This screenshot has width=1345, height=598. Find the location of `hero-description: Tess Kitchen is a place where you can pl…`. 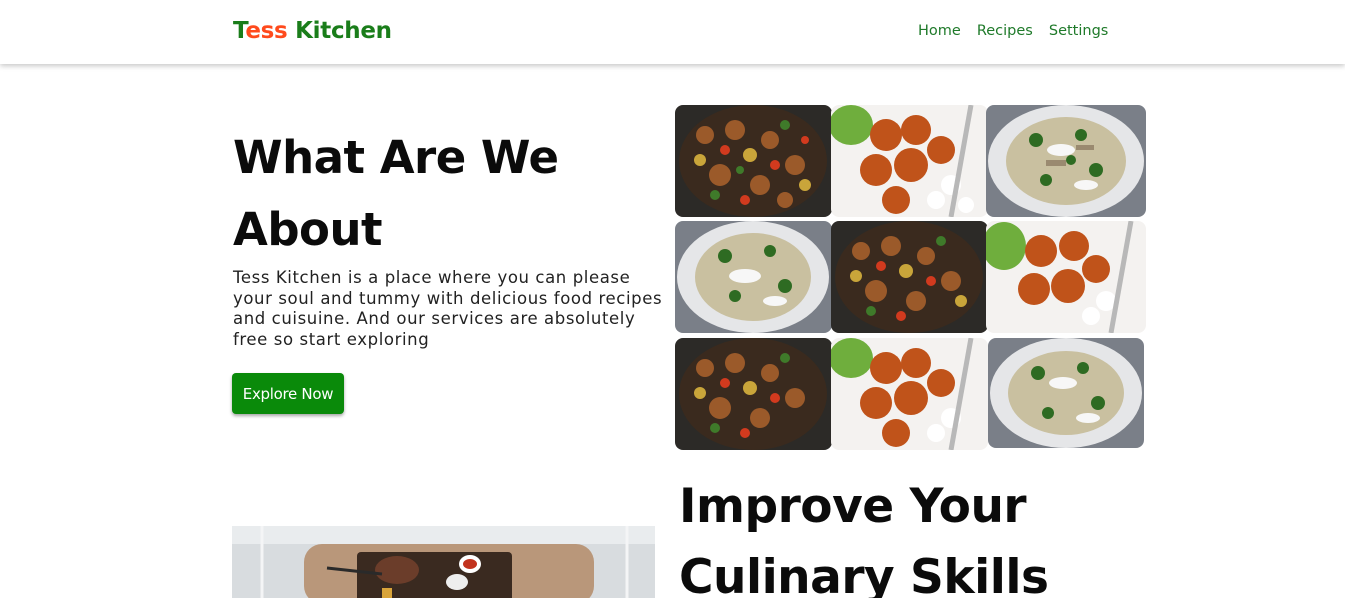

hero-description: Tess Kitchen is a place where you can pl… is located at coordinates (448, 308).